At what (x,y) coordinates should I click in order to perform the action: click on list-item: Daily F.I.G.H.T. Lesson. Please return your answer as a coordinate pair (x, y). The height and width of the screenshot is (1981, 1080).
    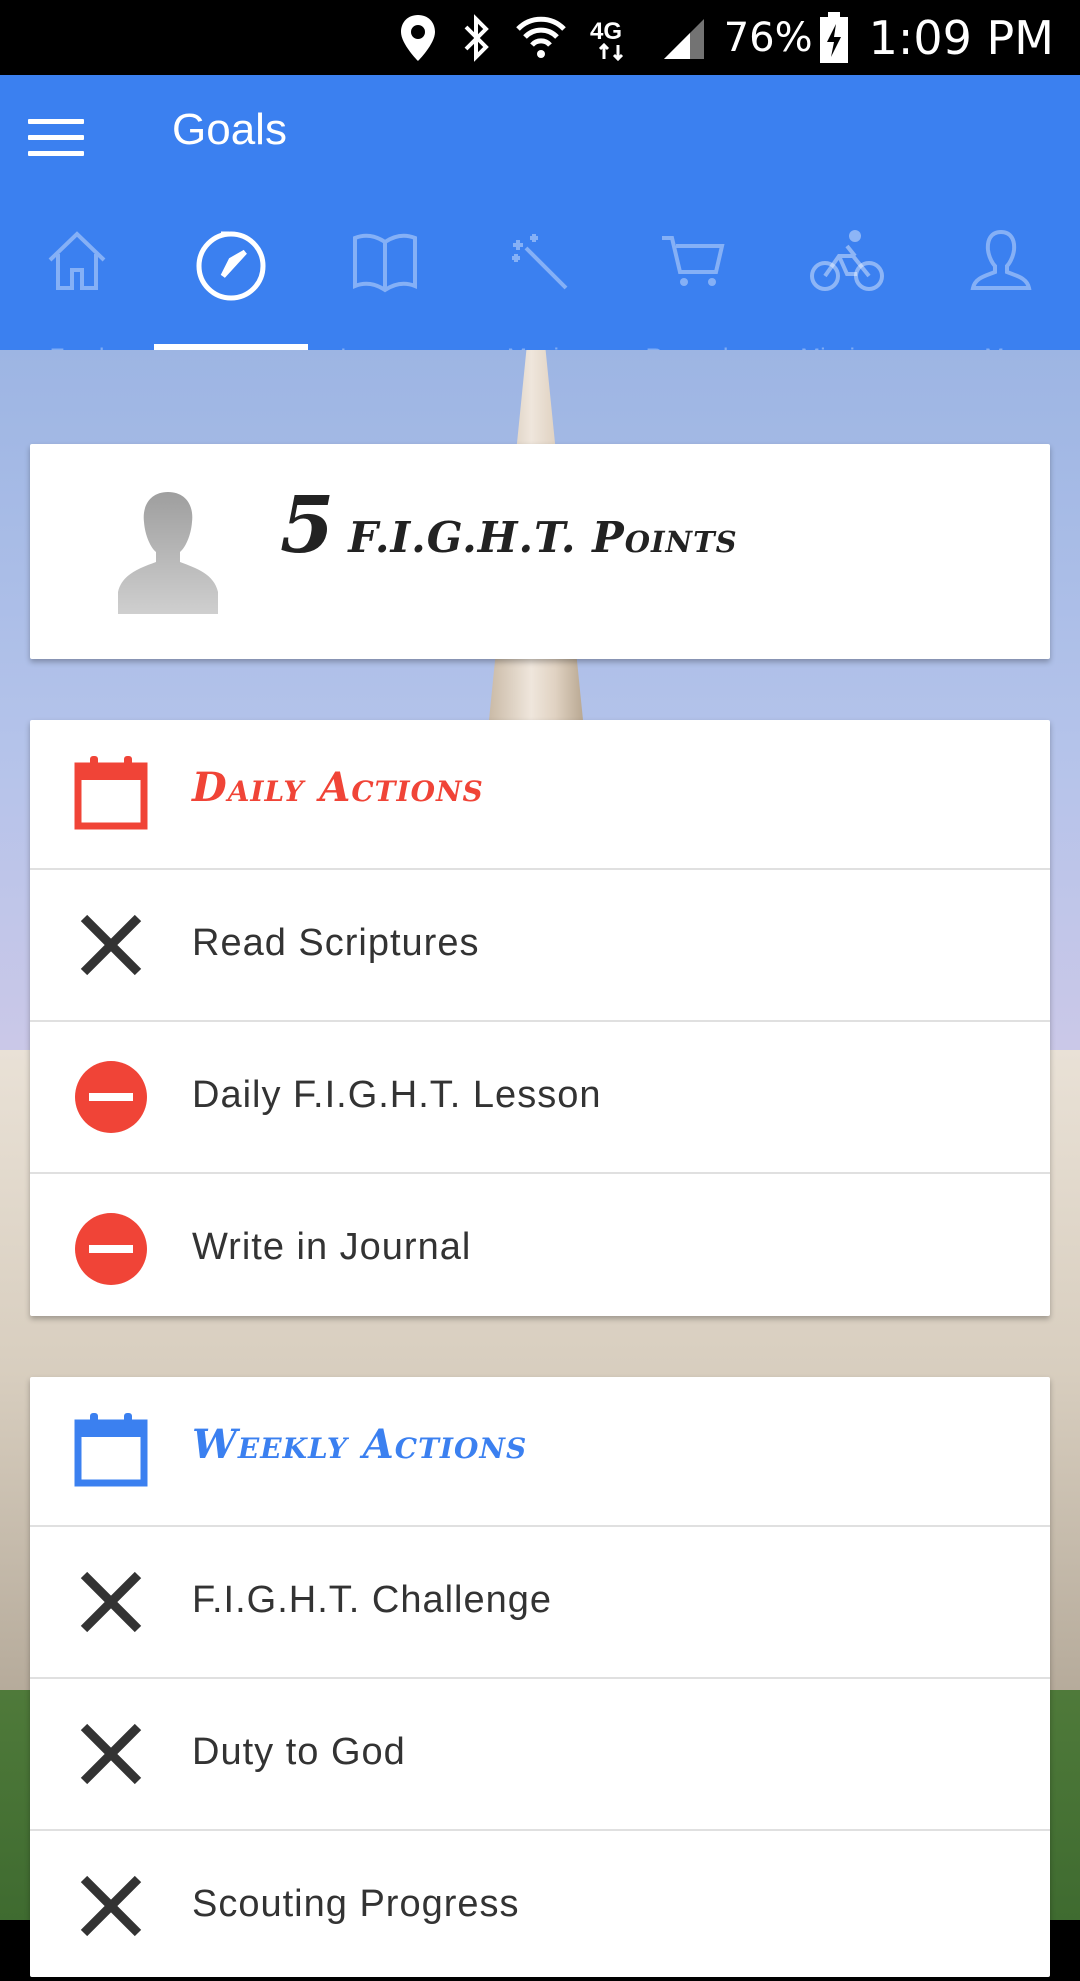
    Looking at the image, I should click on (540, 1098).